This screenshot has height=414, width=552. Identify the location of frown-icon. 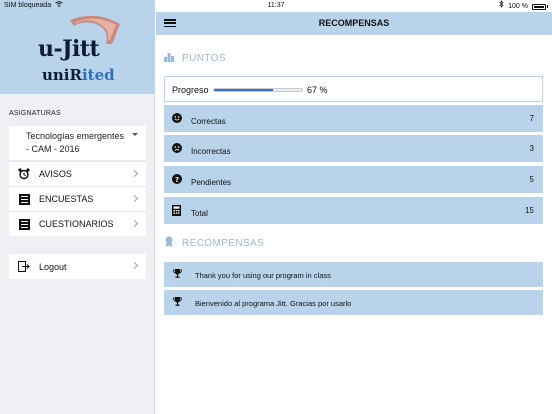
(177, 148).